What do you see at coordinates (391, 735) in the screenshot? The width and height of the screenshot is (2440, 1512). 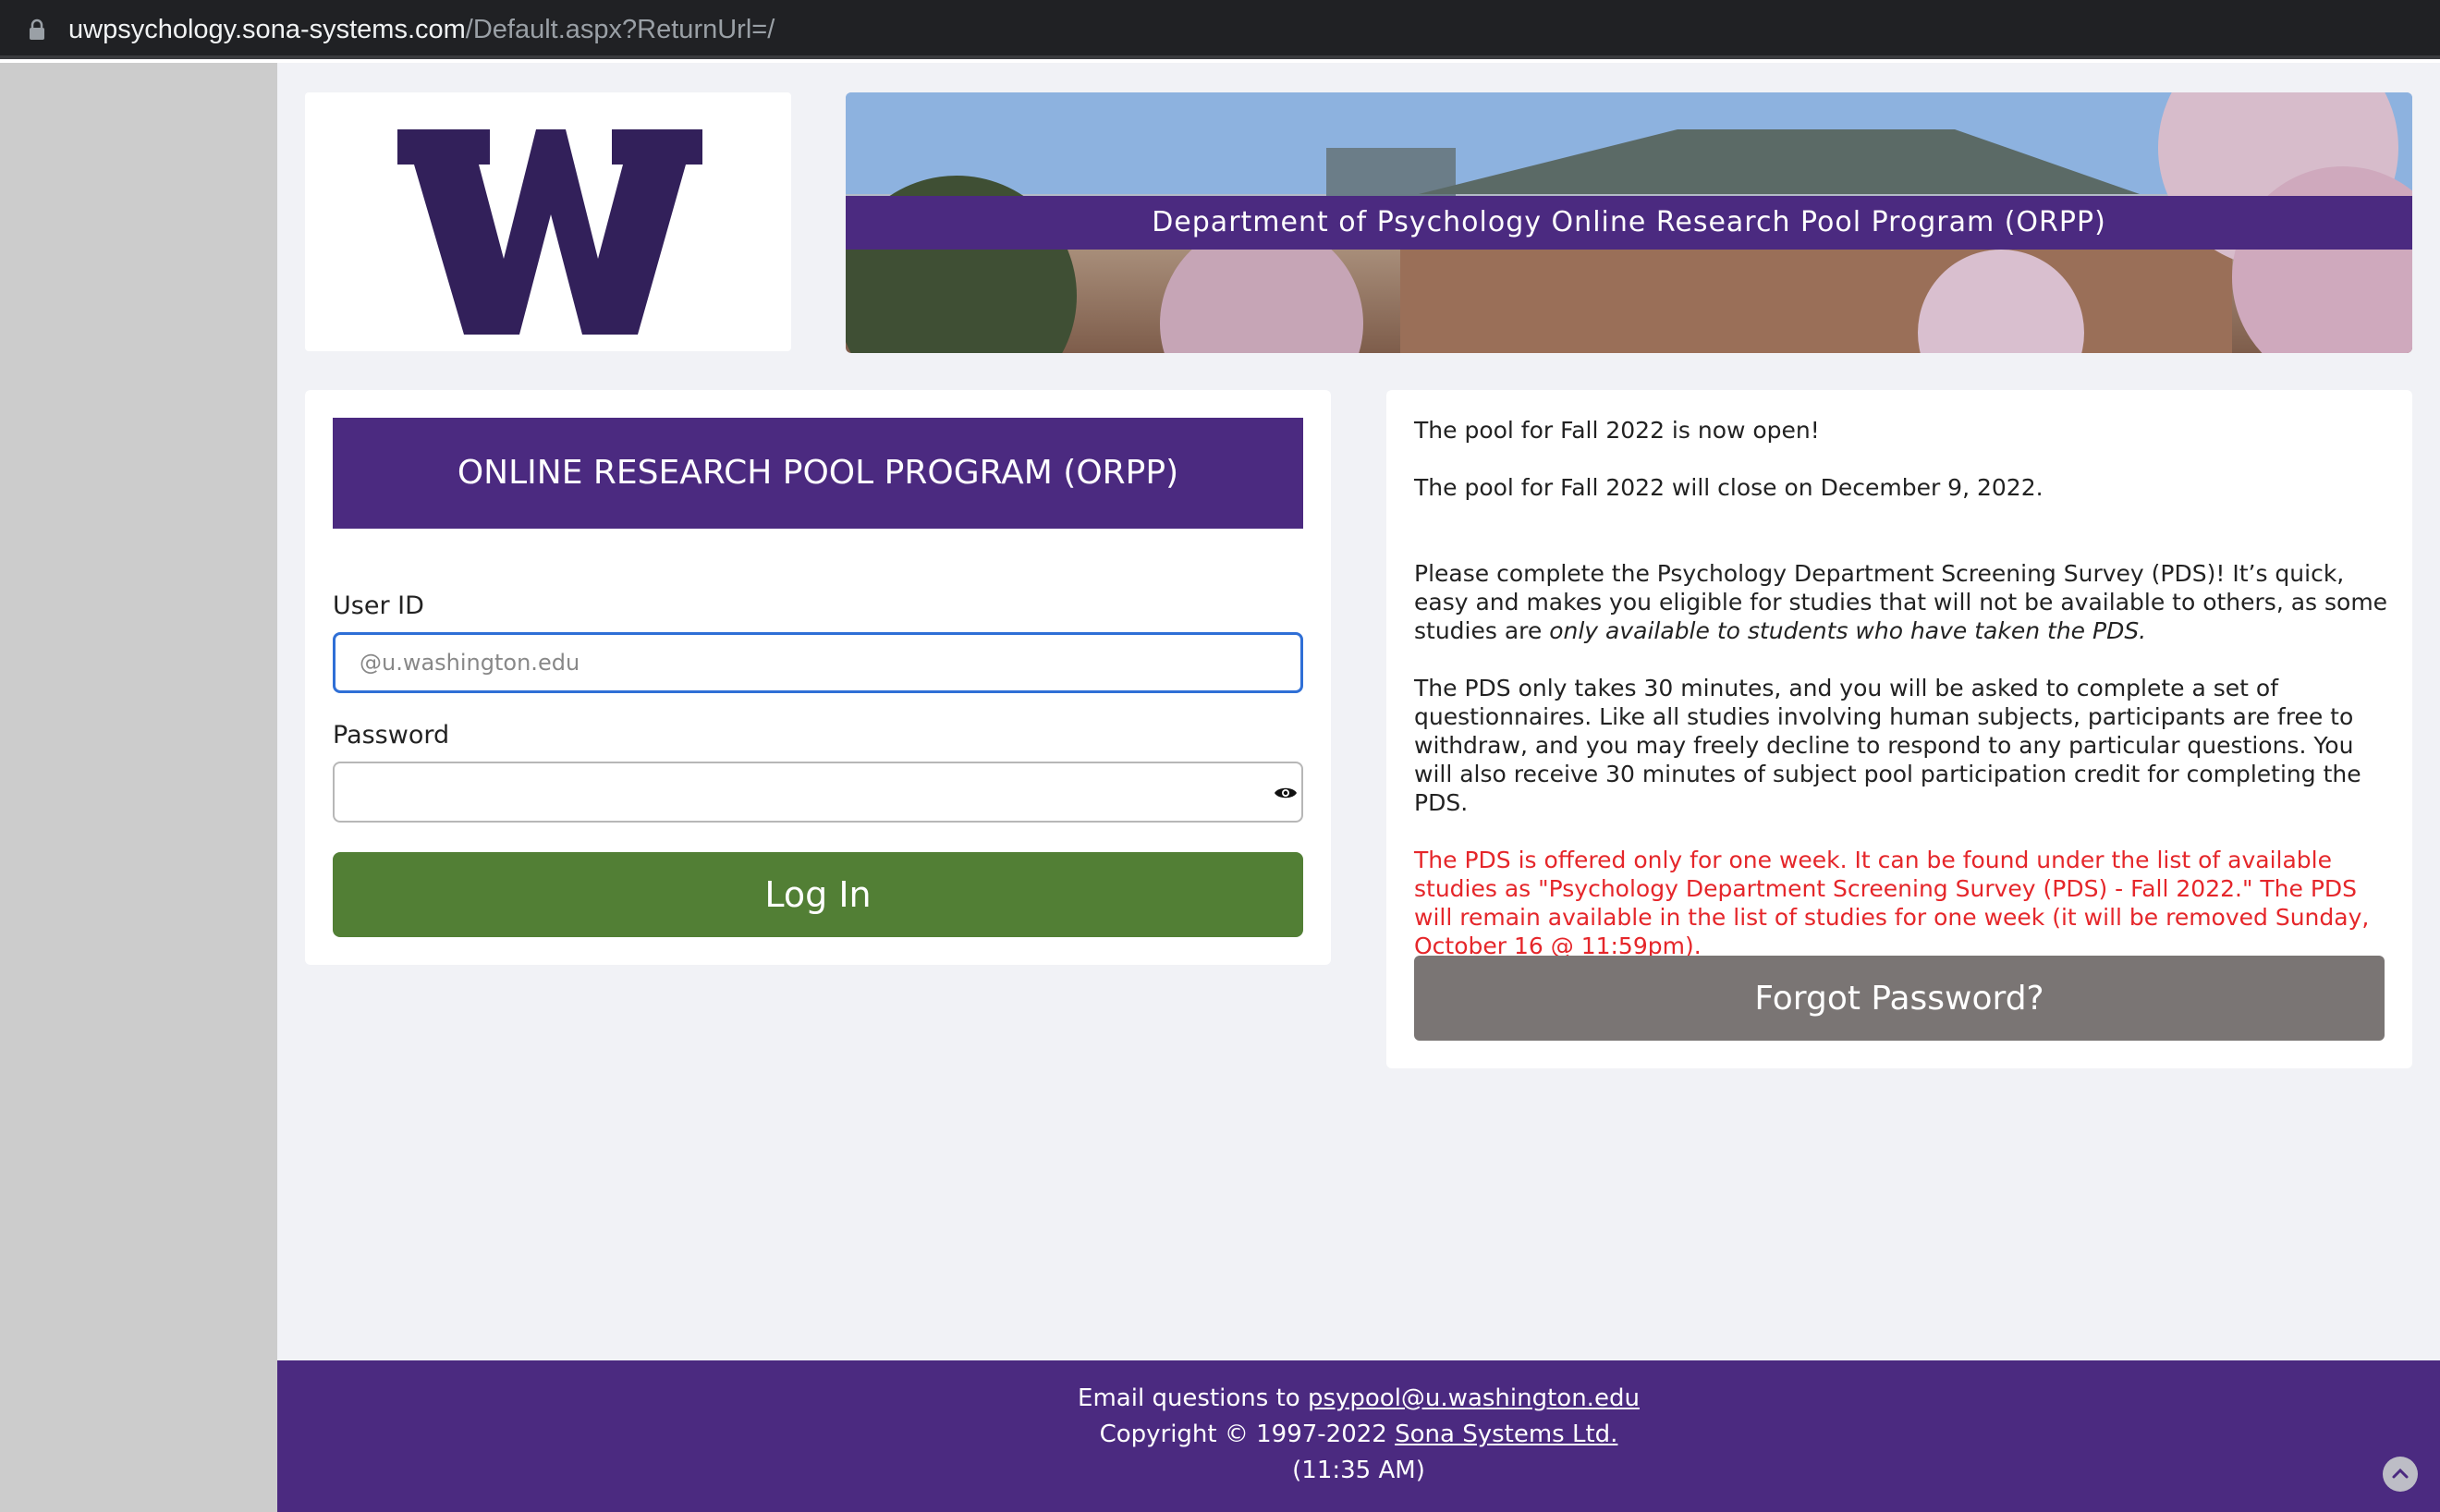 I see `password-label: Password` at bounding box center [391, 735].